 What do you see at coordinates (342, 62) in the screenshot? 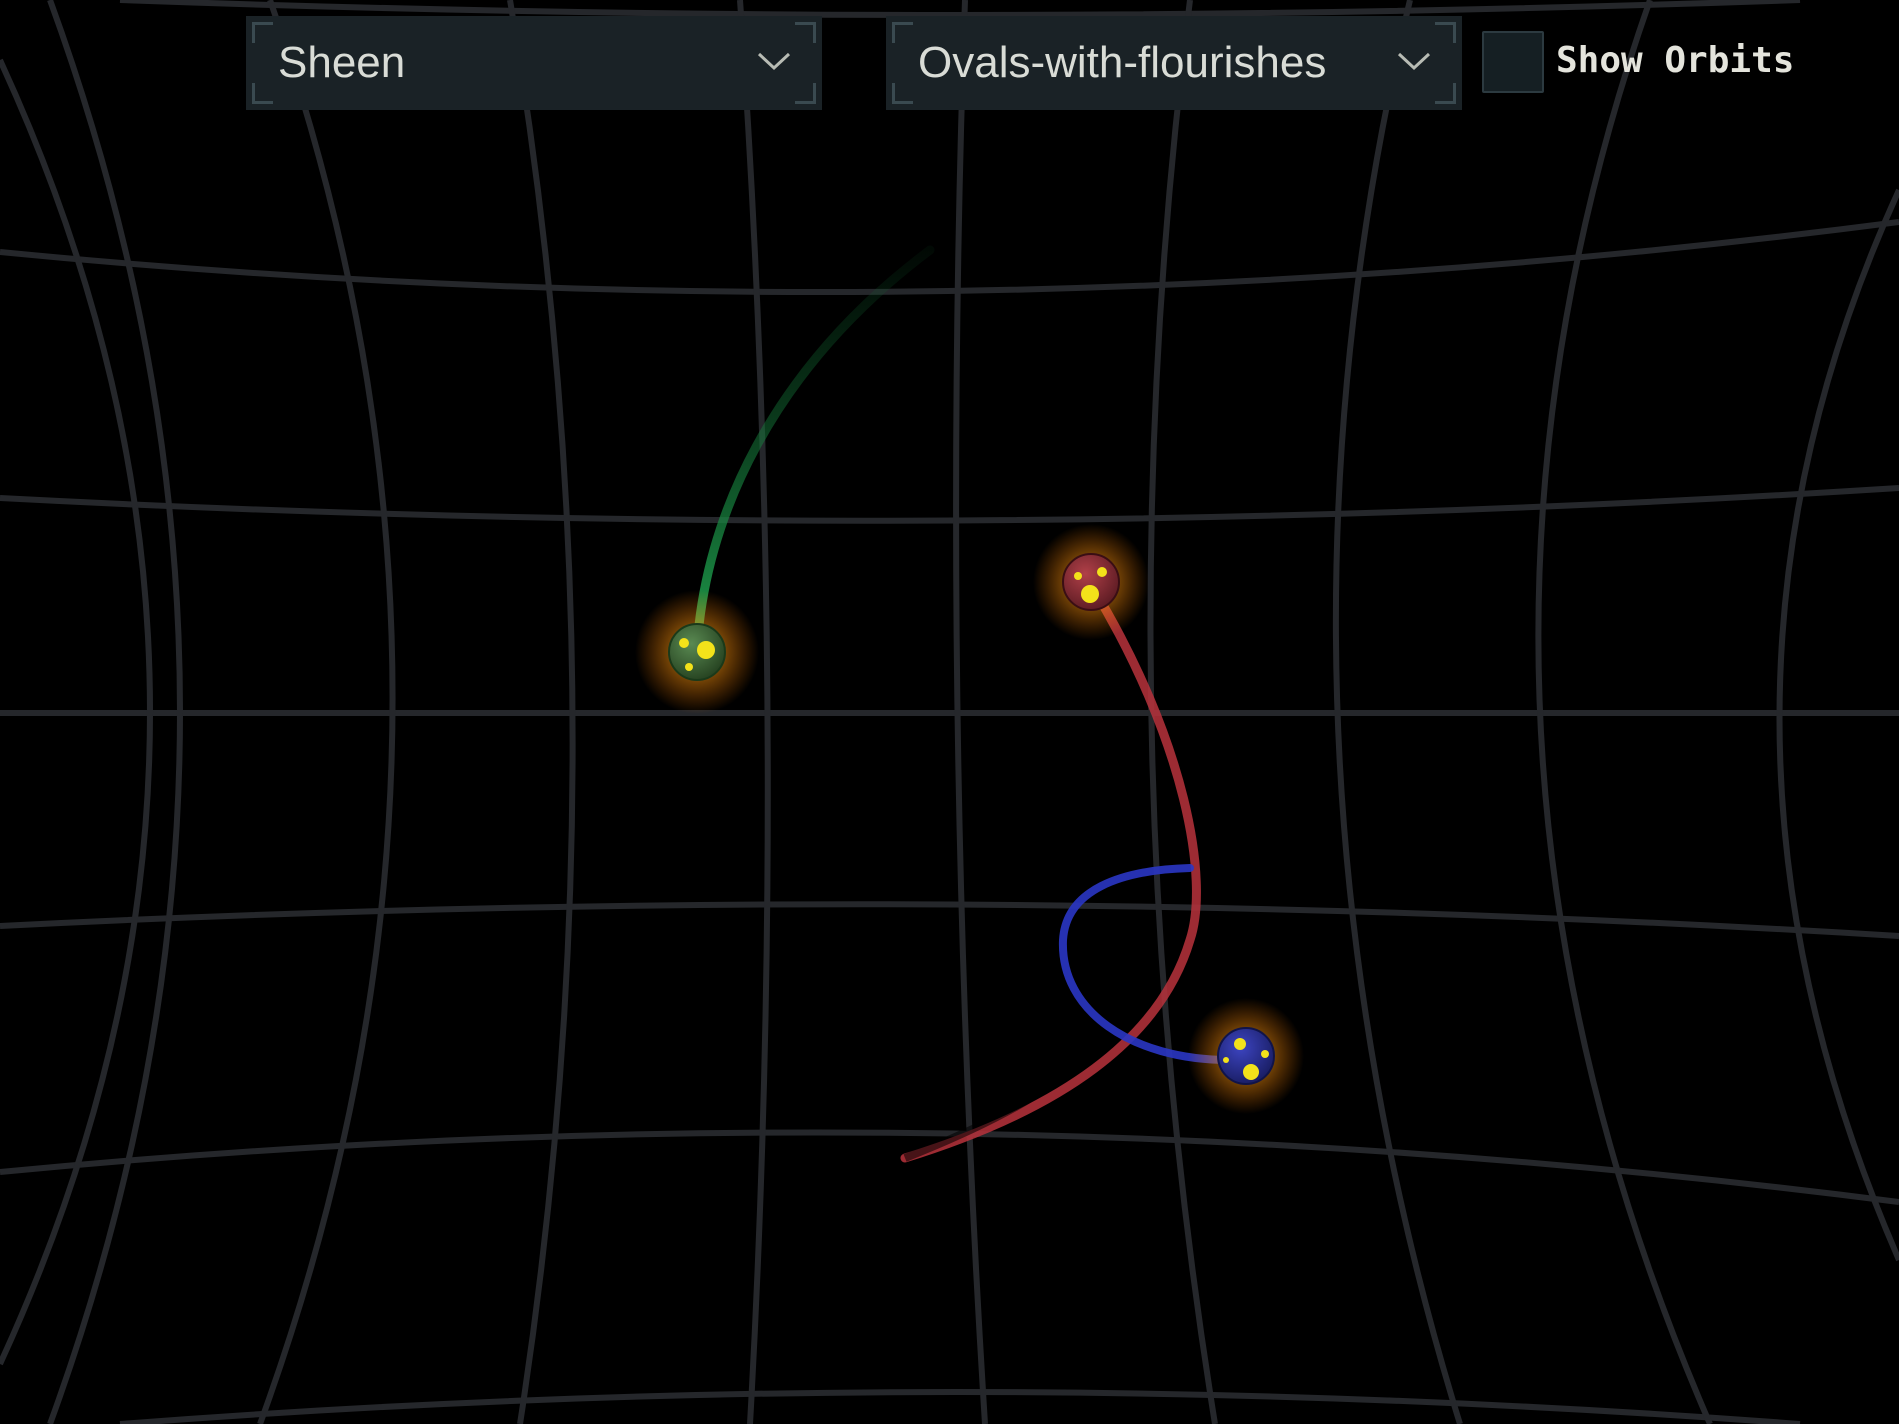
I see `material-dropdown-value: Sheen` at bounding box center [342, 62].